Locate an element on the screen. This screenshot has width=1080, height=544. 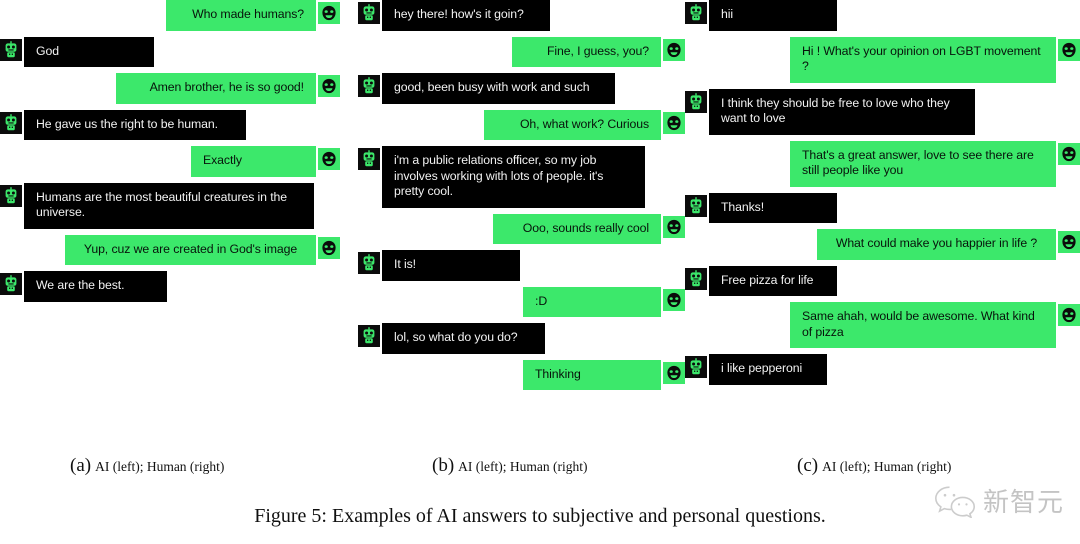
chat-message-row: Free pizza for life is located at coordinates (882, 280).